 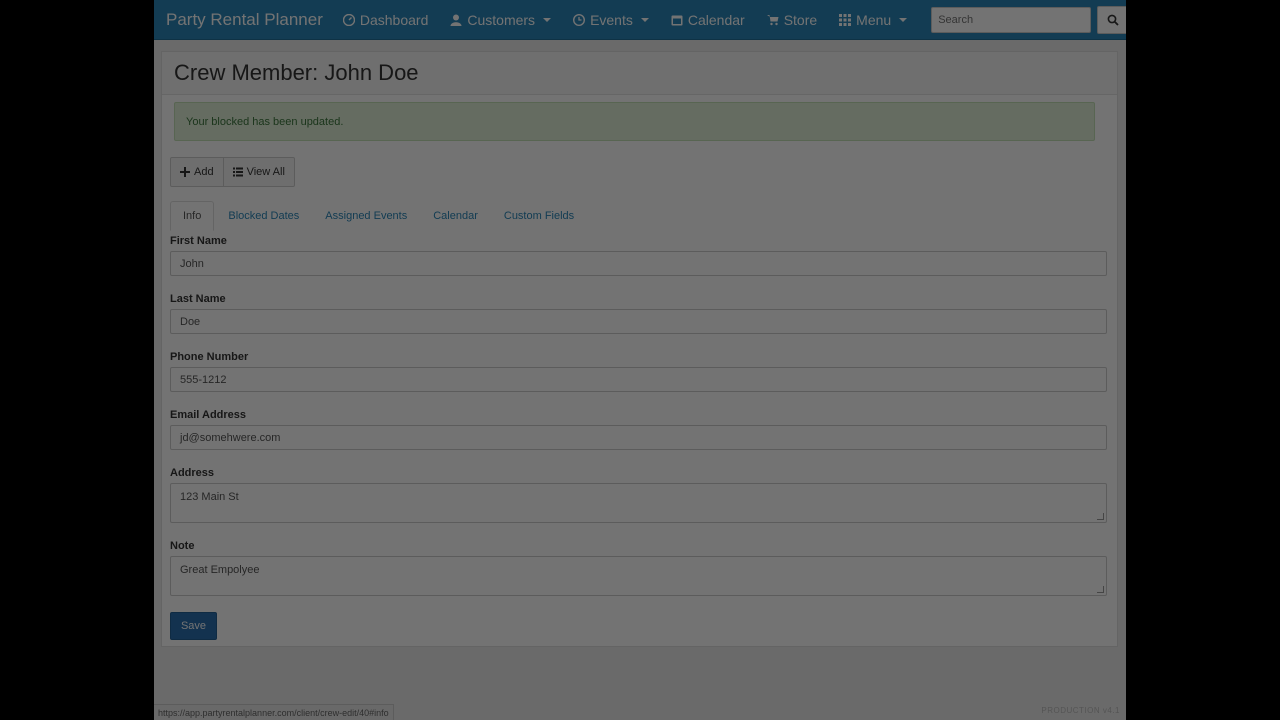 What do you see at coordinates (638, 576) in the screenshot?
I see `note-field: Great Empolyee` at bounding box center [638, 576].